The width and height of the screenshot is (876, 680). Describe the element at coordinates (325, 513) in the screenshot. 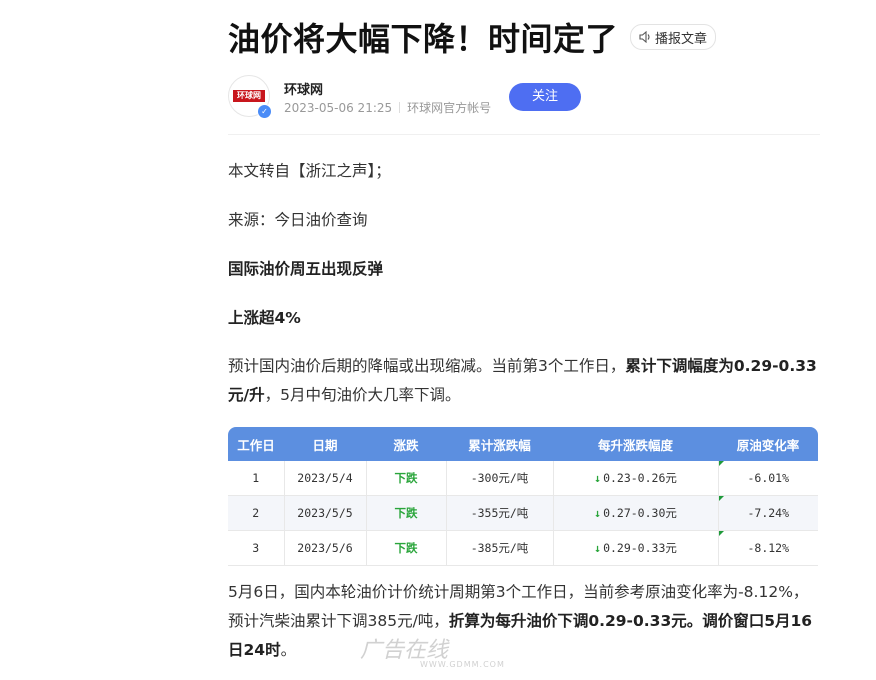

I see `table-cell-date: 2023/5/5` at that location.